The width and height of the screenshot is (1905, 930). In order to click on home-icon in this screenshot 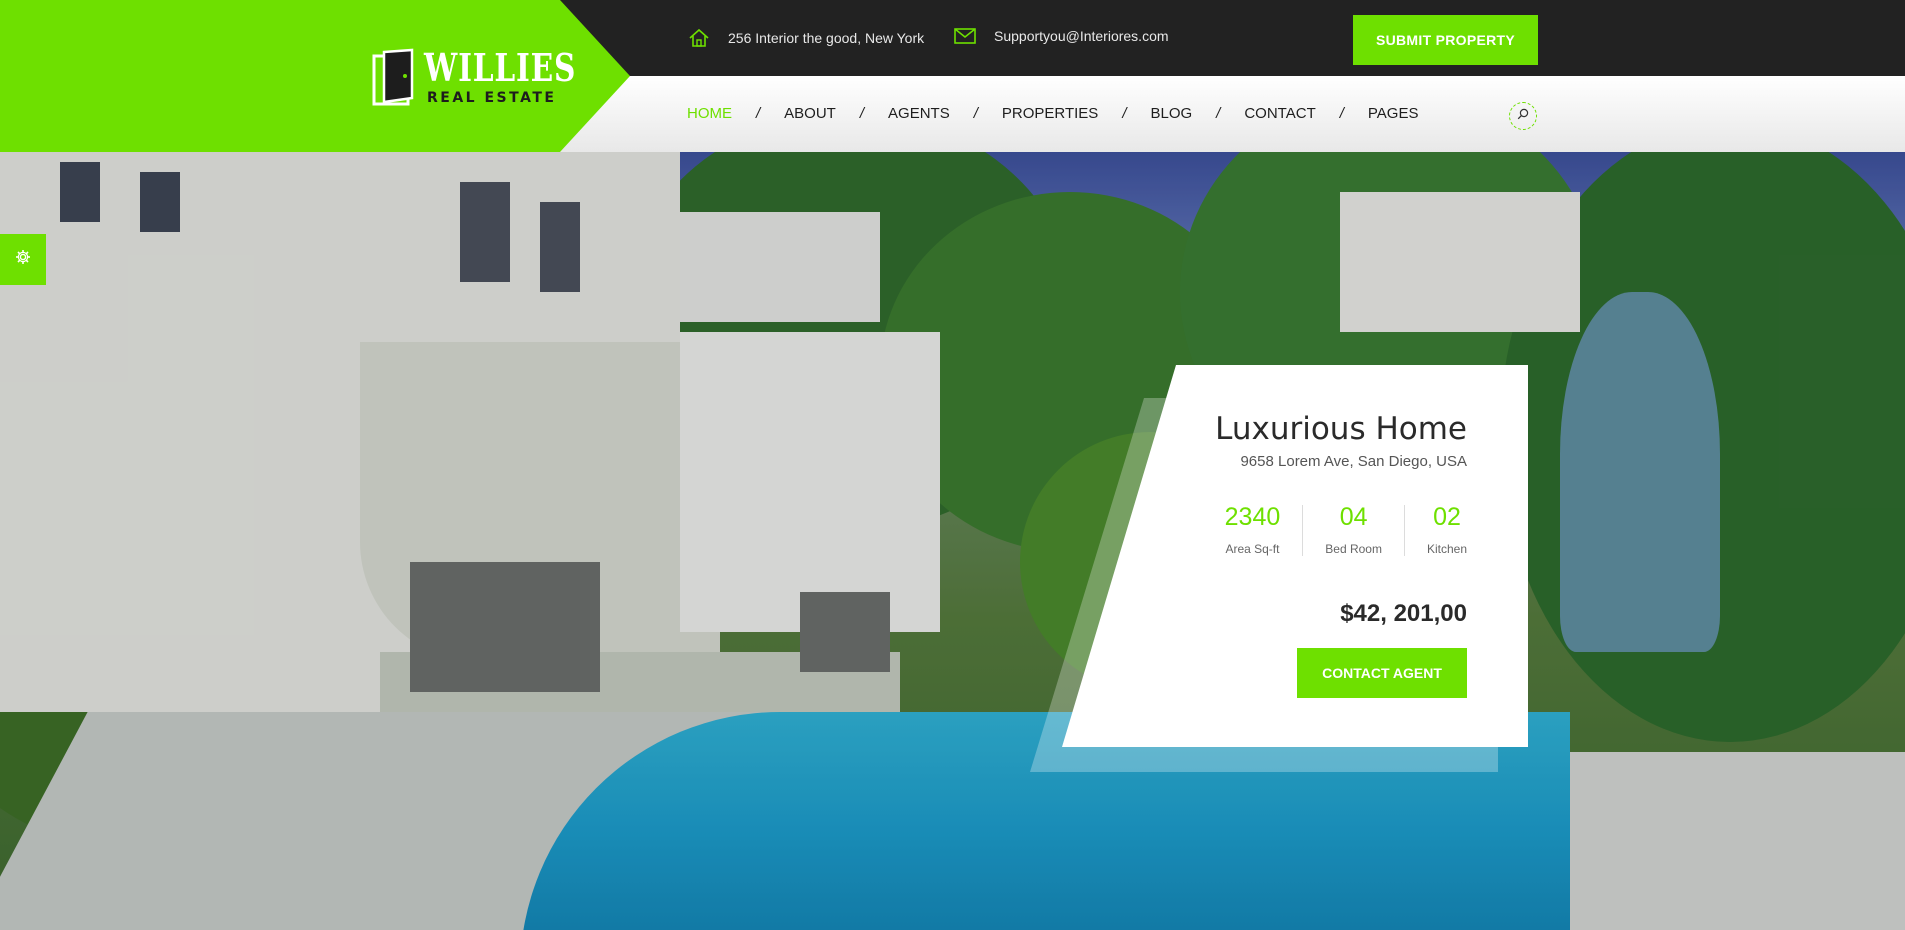, I will do `click(699, 38)`.